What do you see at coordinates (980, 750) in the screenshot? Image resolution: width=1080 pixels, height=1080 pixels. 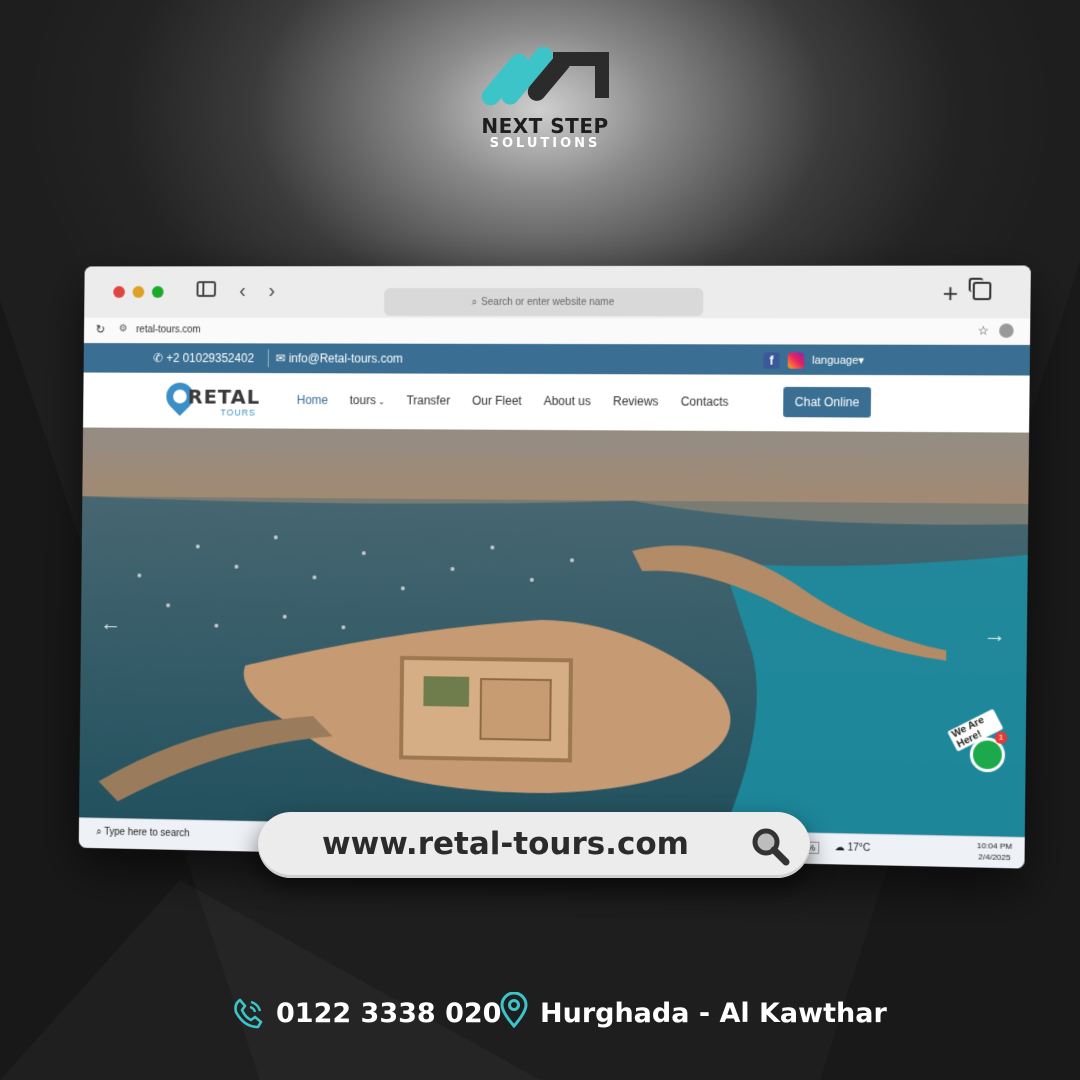 I see `we-are-here-widget: We Are Here! 1` at bounding box center [980, 750].